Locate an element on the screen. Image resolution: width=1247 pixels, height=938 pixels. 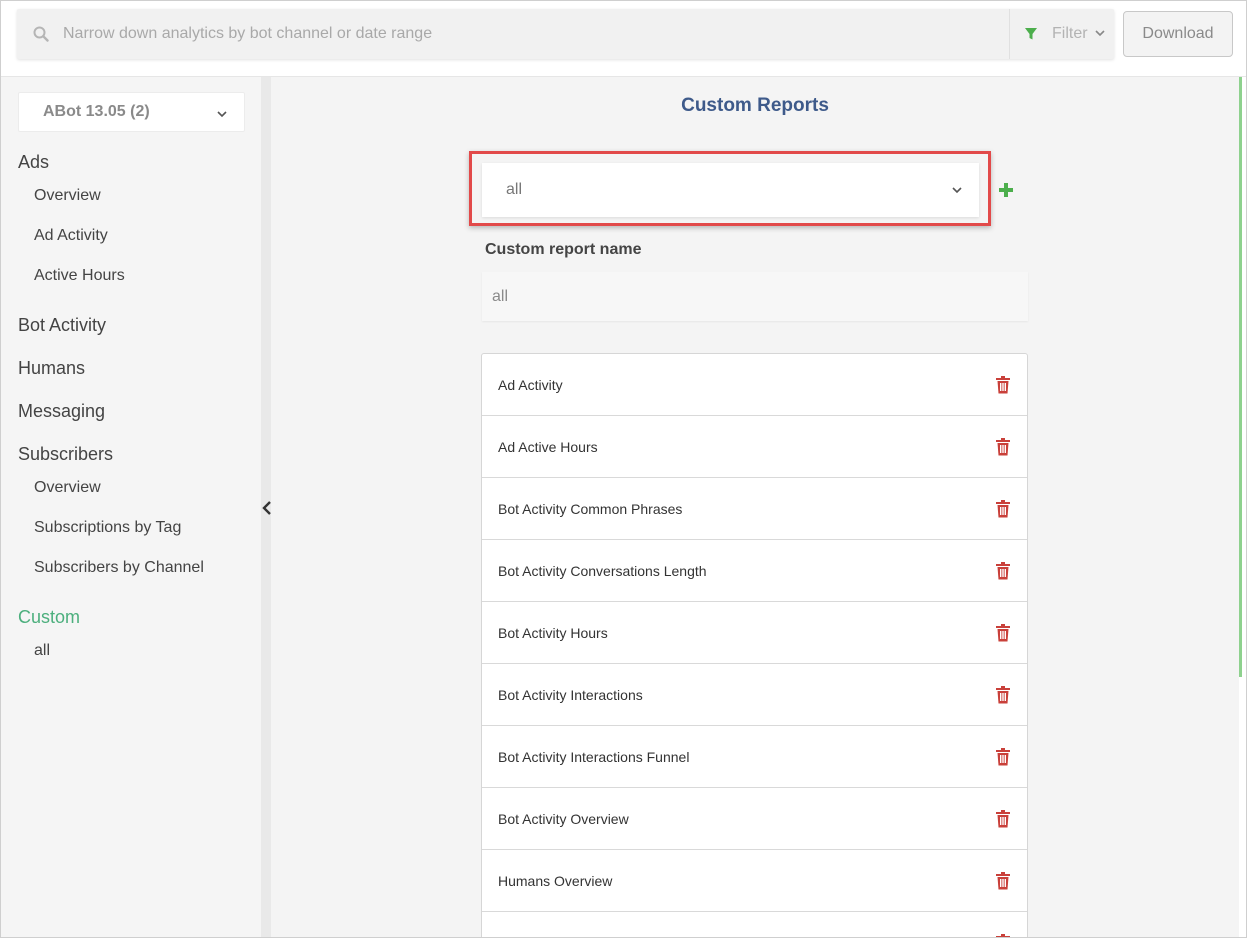
sidebar-section-subscribers: Subscribers is located at coordinates (65, 454).